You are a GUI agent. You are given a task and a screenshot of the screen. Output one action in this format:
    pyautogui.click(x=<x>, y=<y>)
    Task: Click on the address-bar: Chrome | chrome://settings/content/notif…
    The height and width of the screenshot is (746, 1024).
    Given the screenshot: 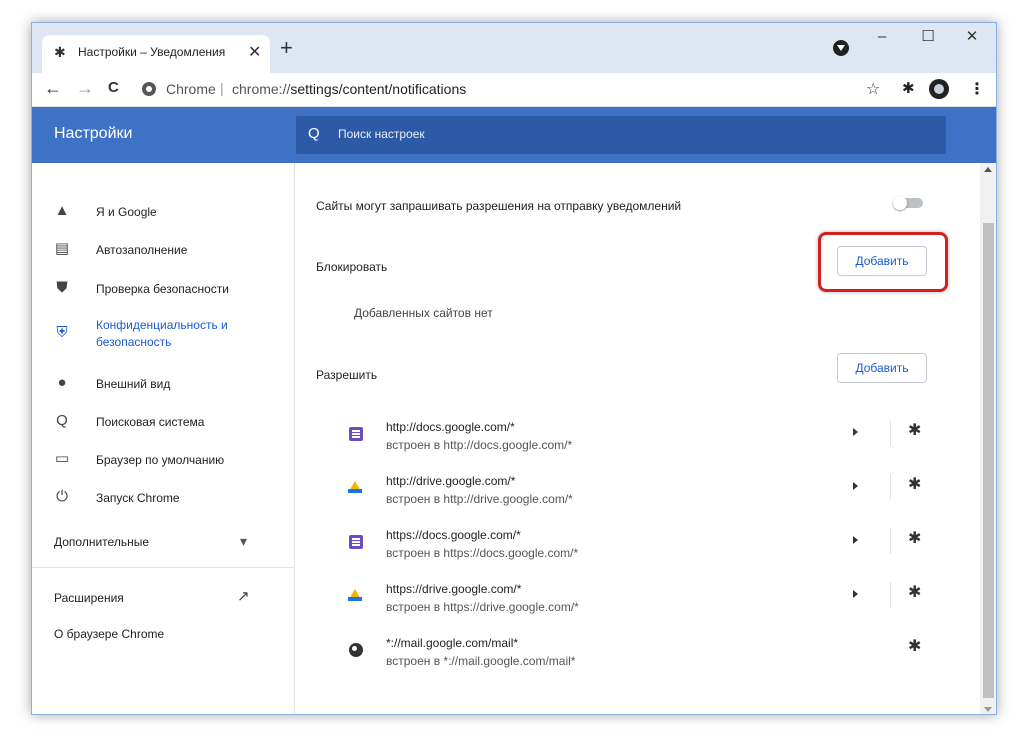 What is the action you would take?
    pyautogui.click(x=512, y=90)
    